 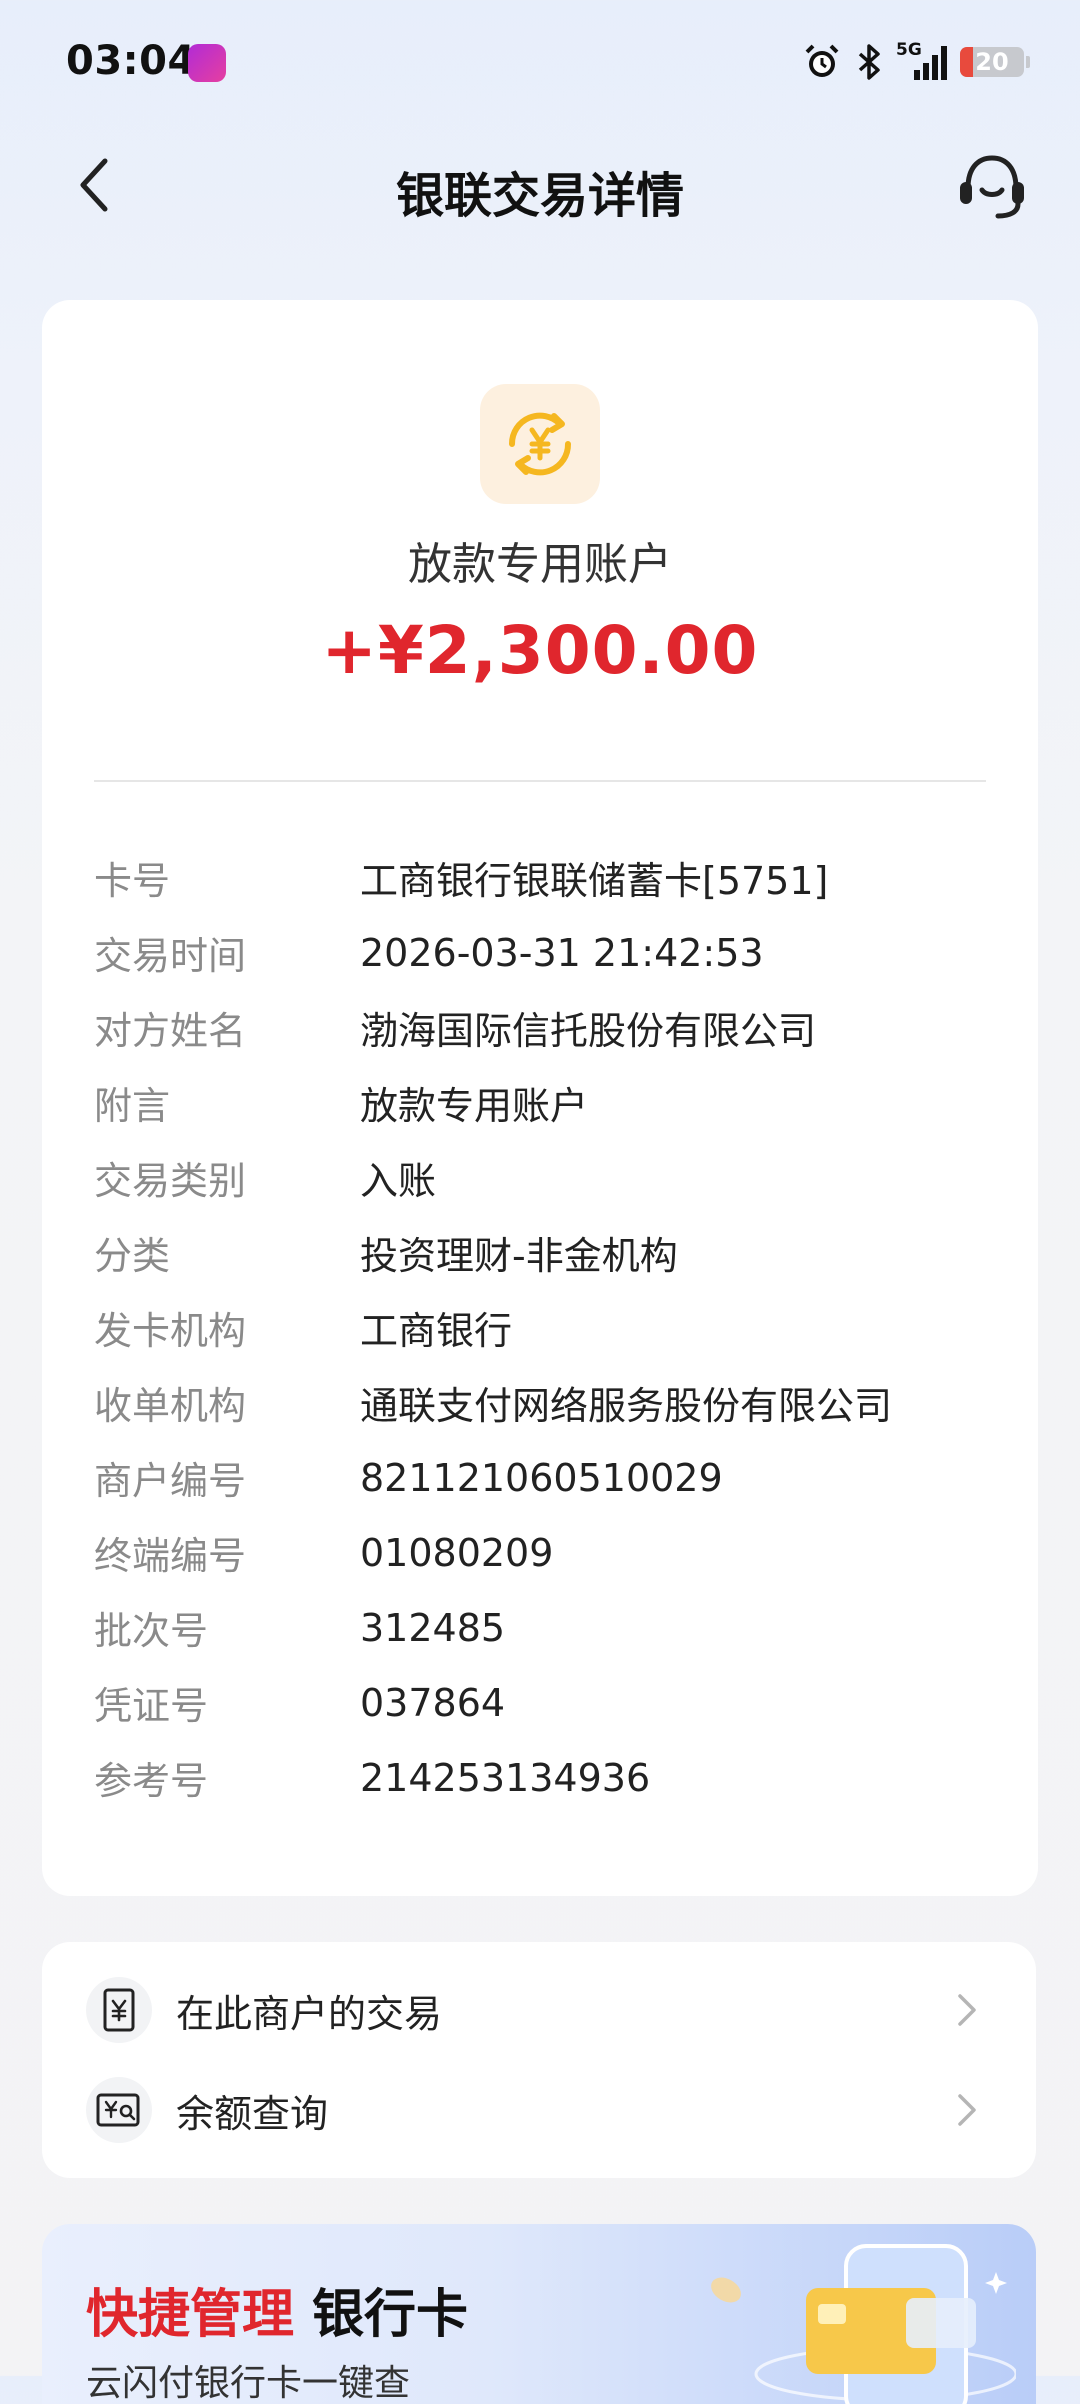 I want to click on actions-card: 在此商户的交易 余额查询, so click(x=539, y=2060).